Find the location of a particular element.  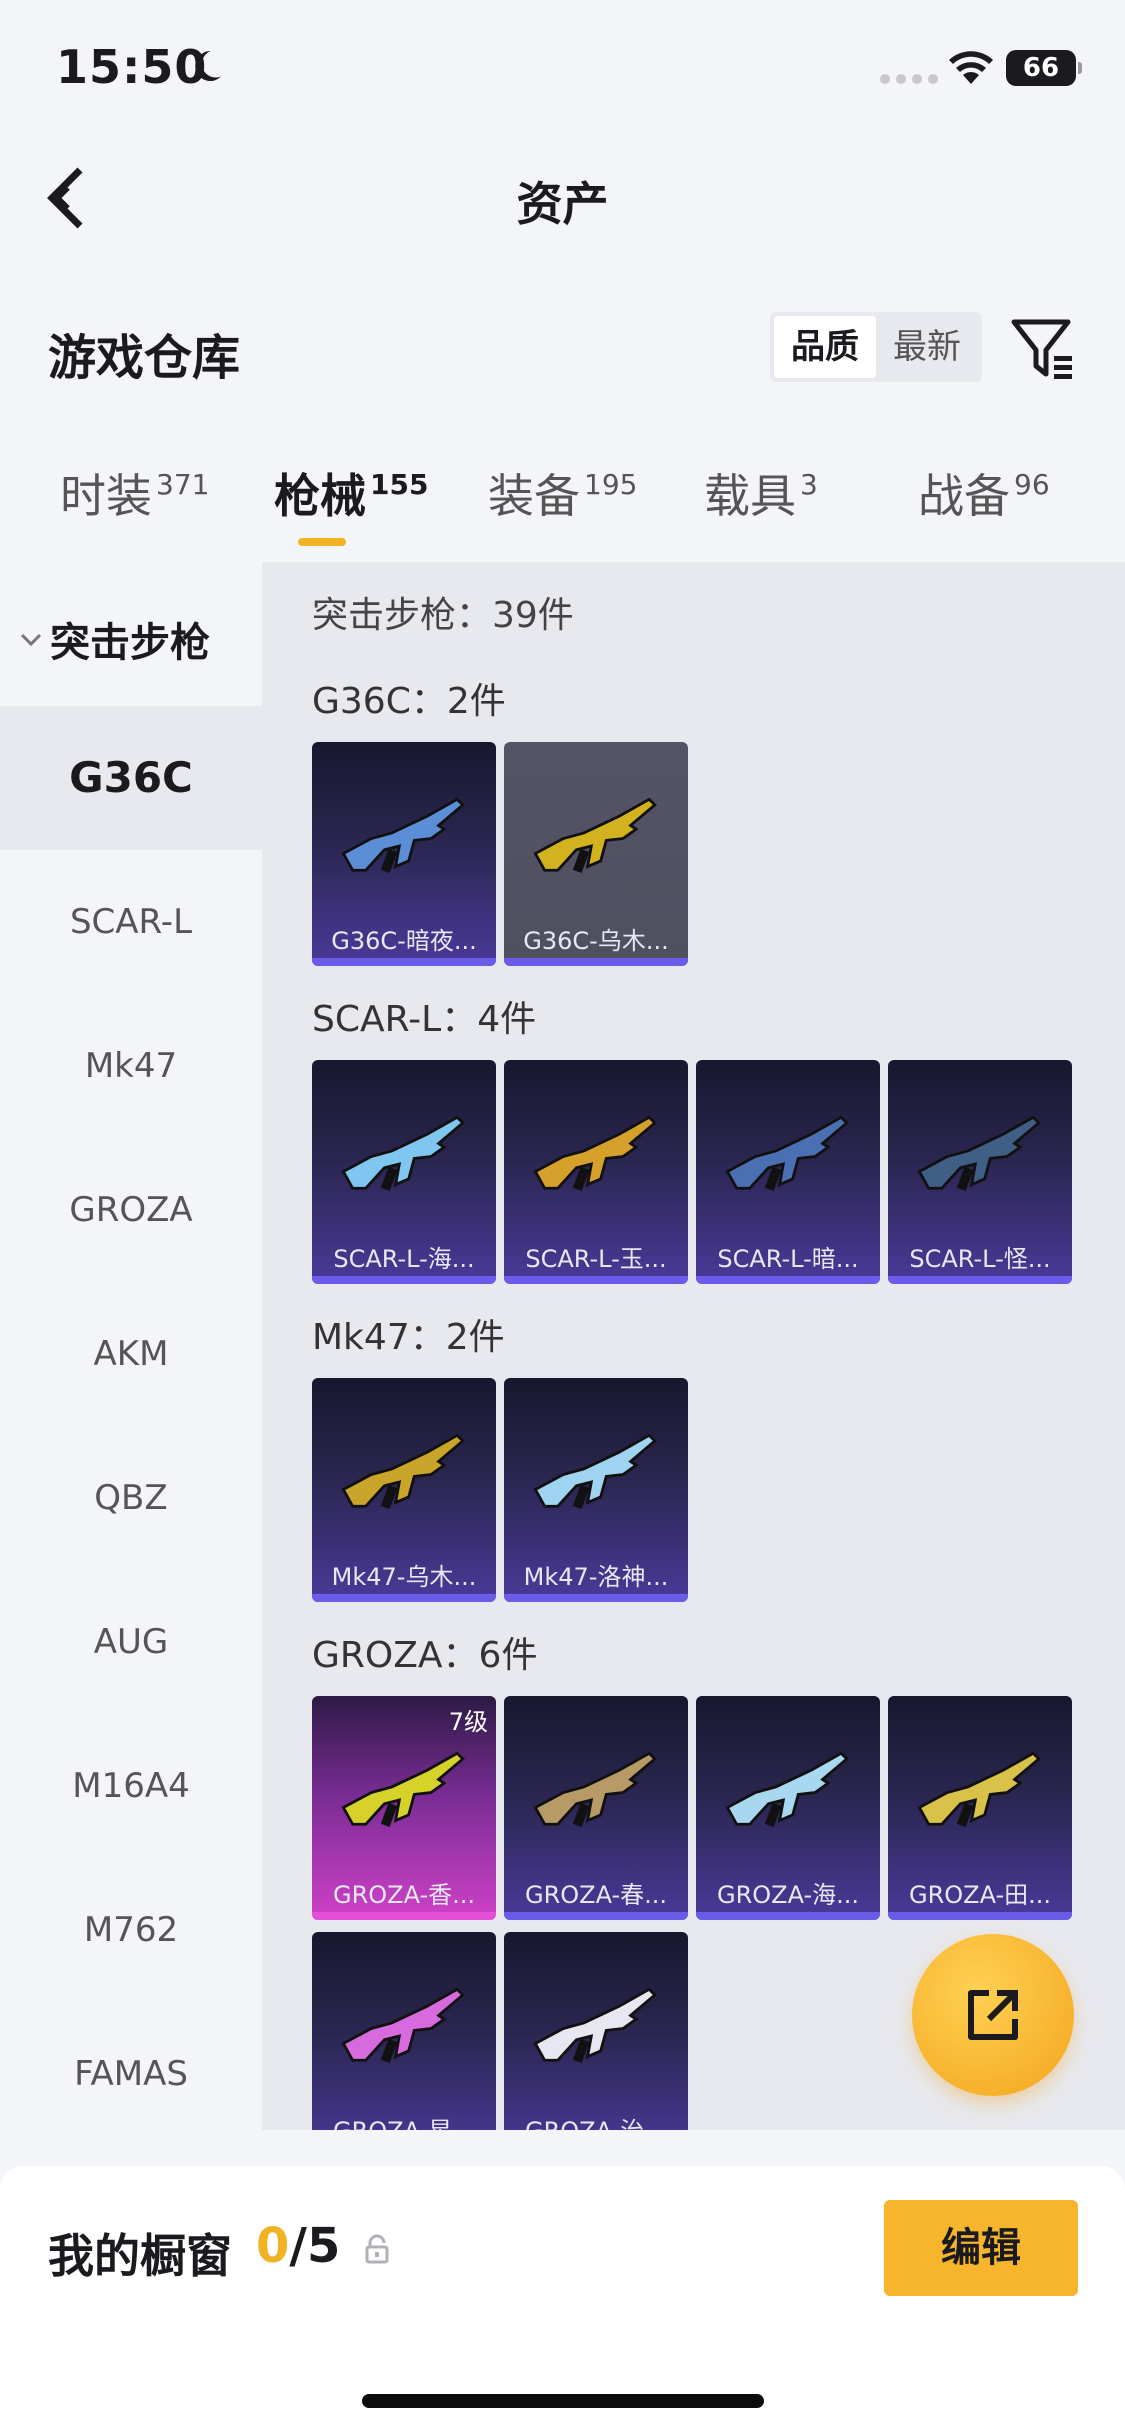

sidebar-item-m762: M762 is located at coordinates (131, 1930).